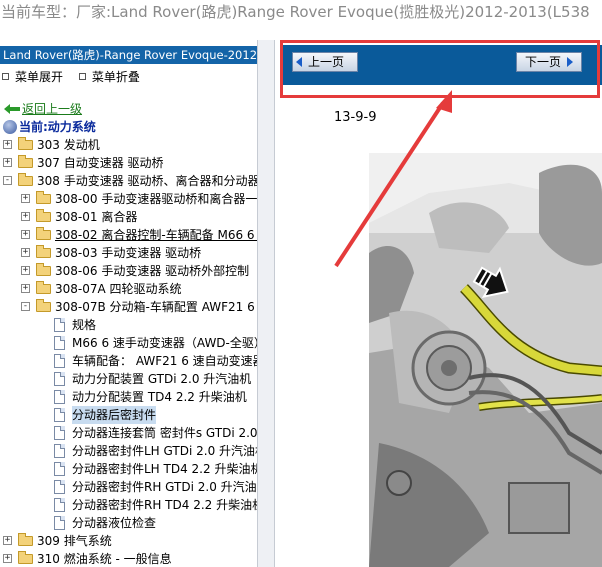 This screenshot has height=567, width=602. I want to click on tree-node: 分动器连接套筒 密封件s GTDi 2.0 升汽油机, so click(128, 433).